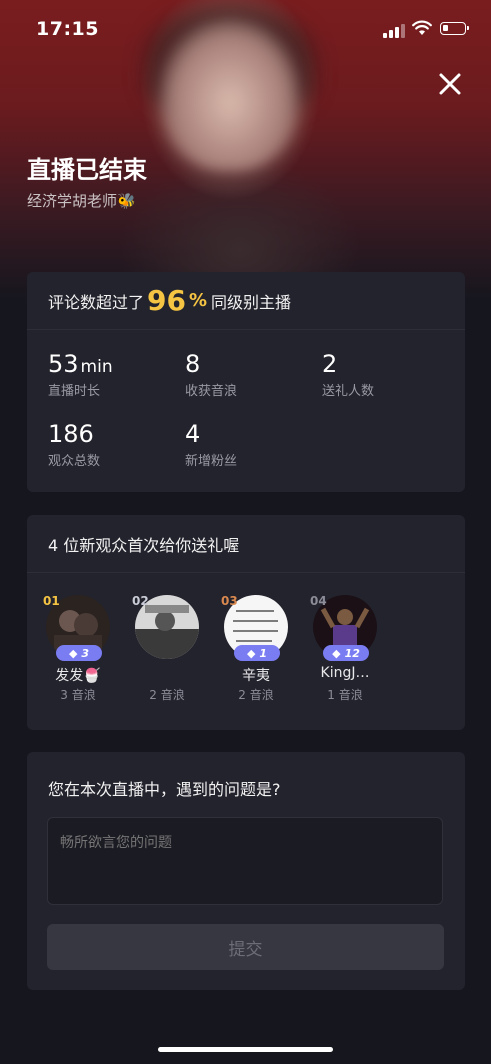  I want to click on giver-name: 发发🍧, so click(78, 676).